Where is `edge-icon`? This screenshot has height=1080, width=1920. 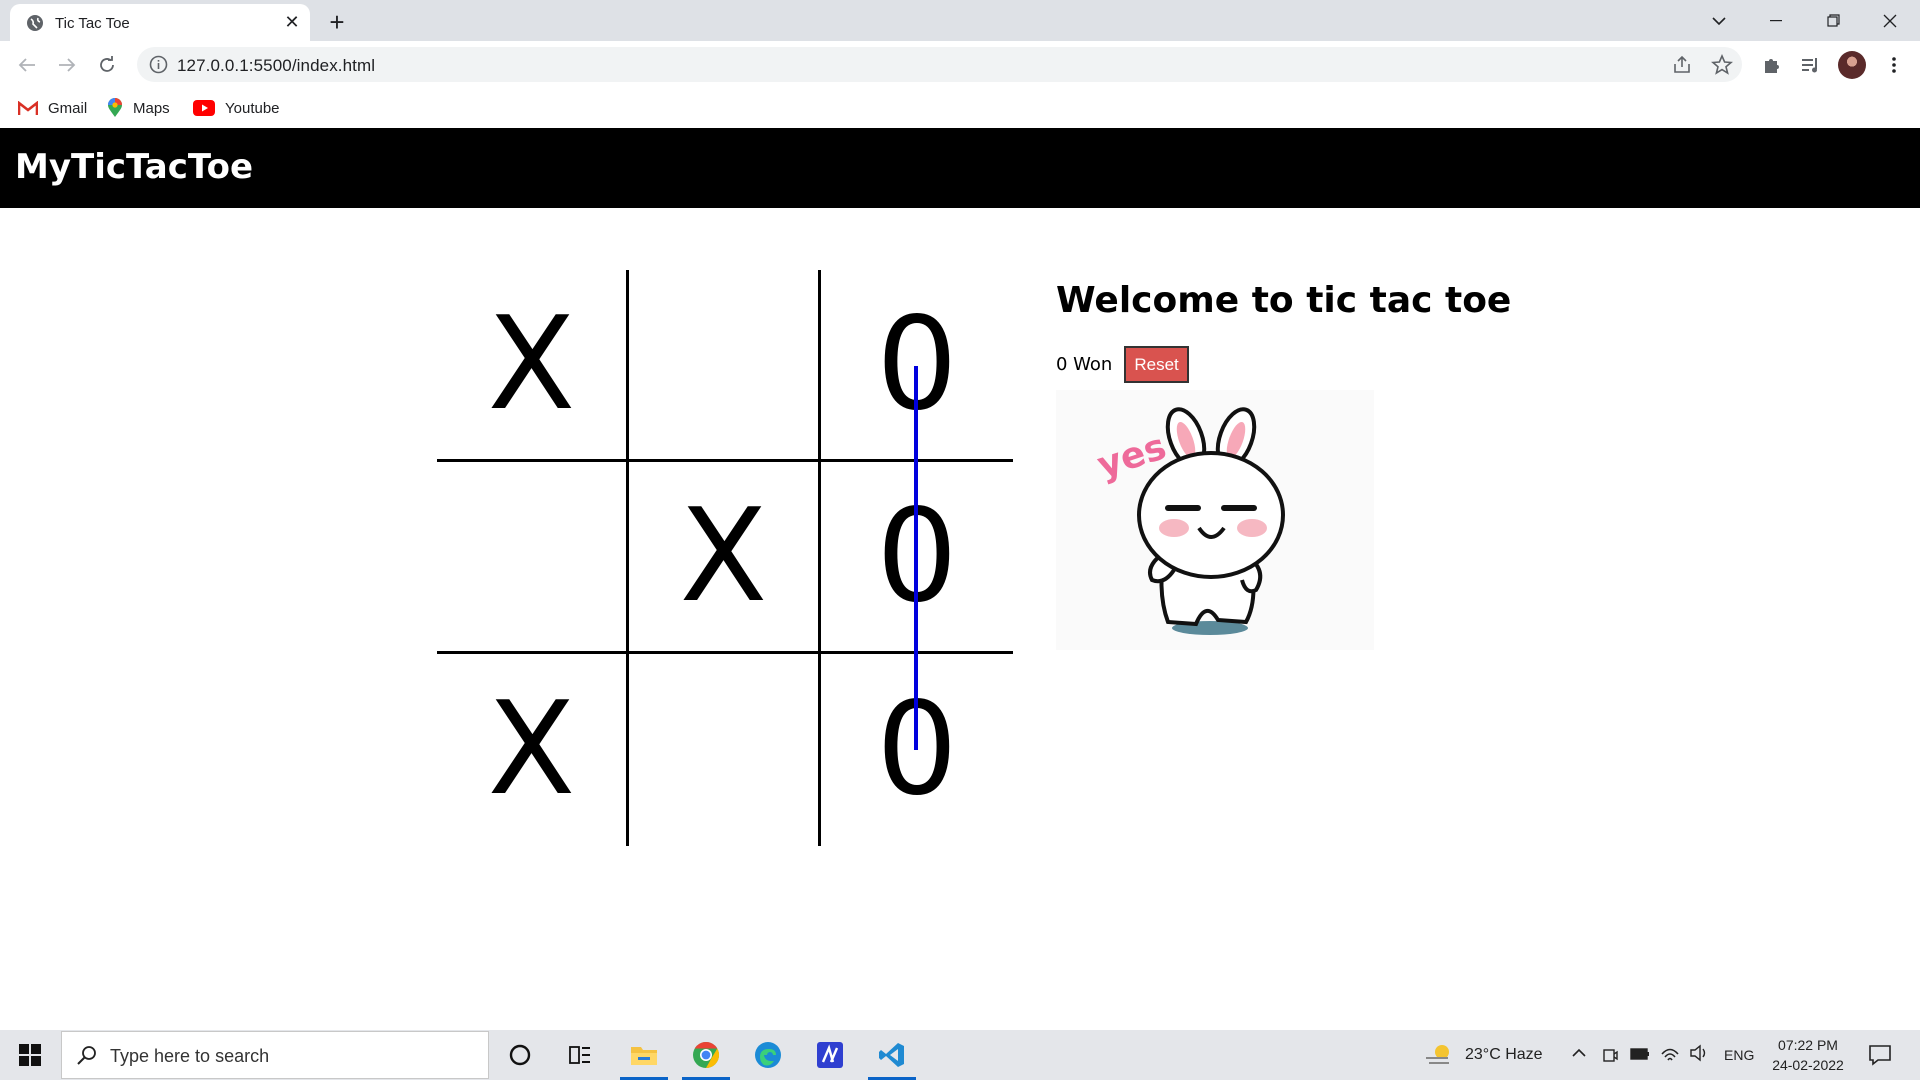 edge-icon is located at coordinates (768, 1055).